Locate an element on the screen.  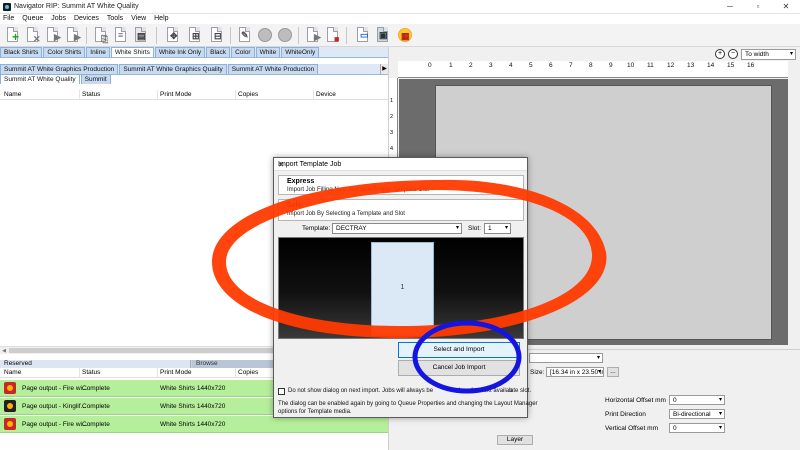
col-print-mode: Print Mode is located at coordinates (175, 94).